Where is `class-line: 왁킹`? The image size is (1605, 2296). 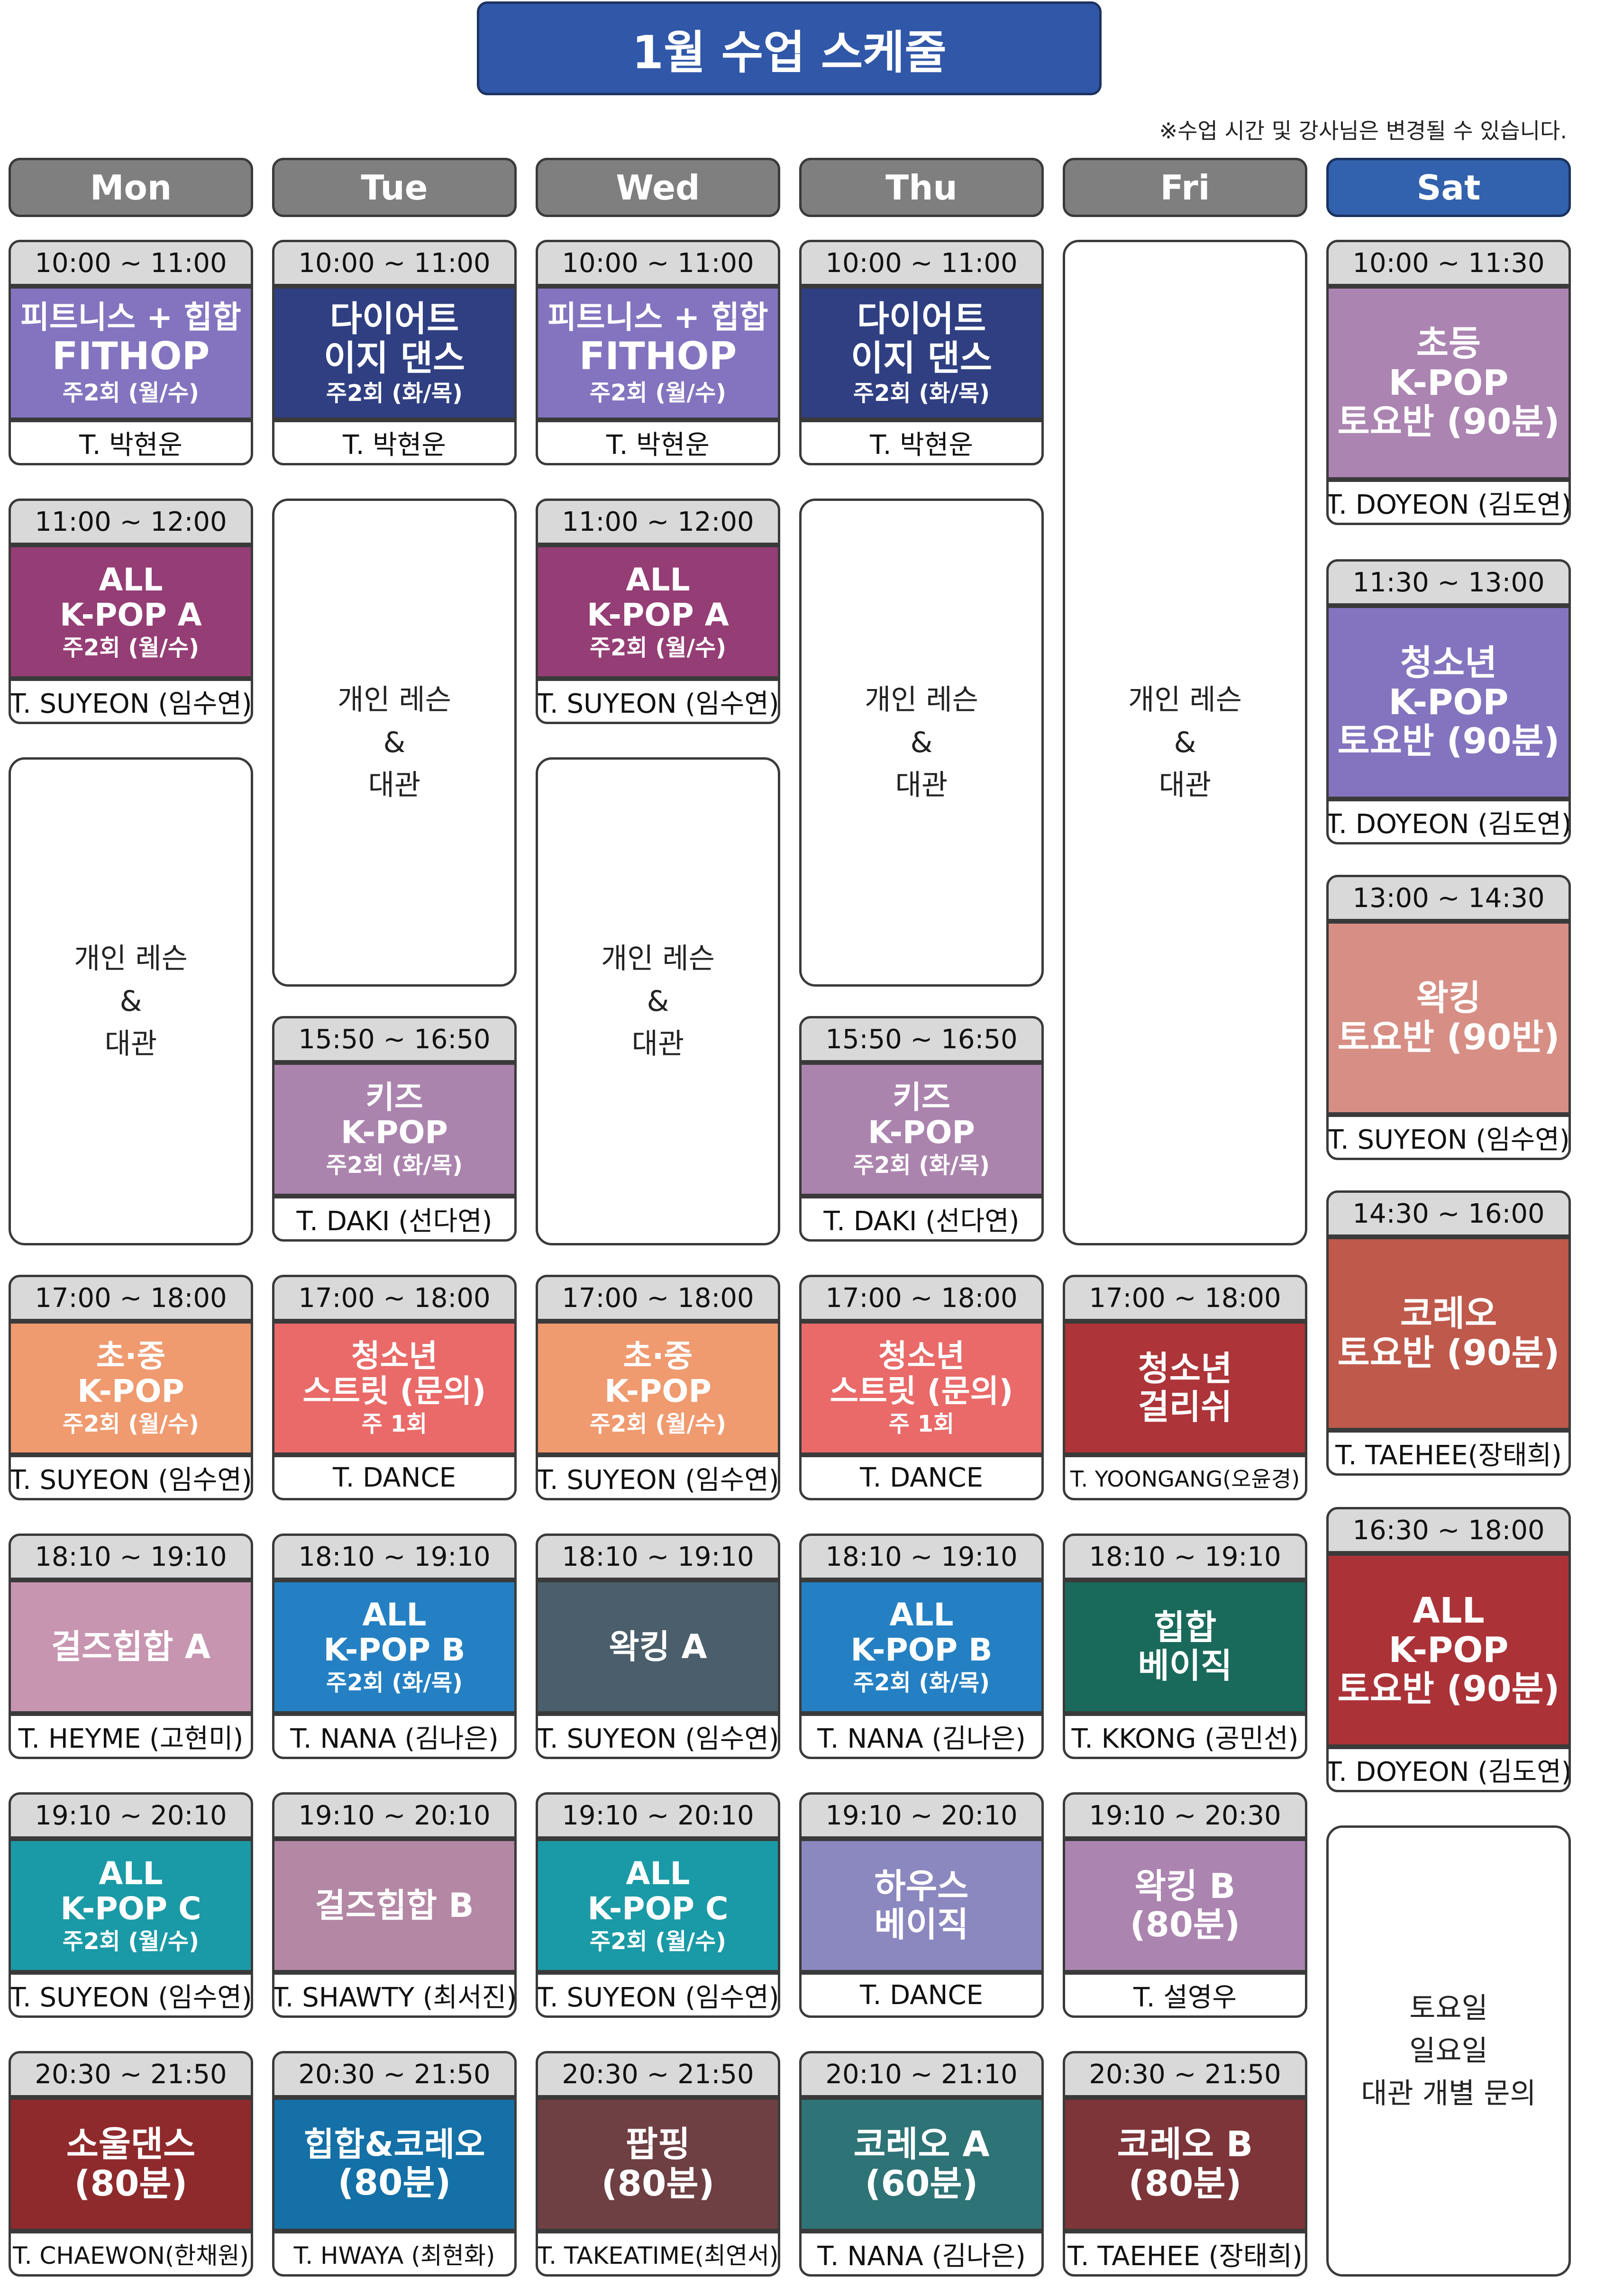 class-line: 왁킹 is located at coordinates (1448, 999).